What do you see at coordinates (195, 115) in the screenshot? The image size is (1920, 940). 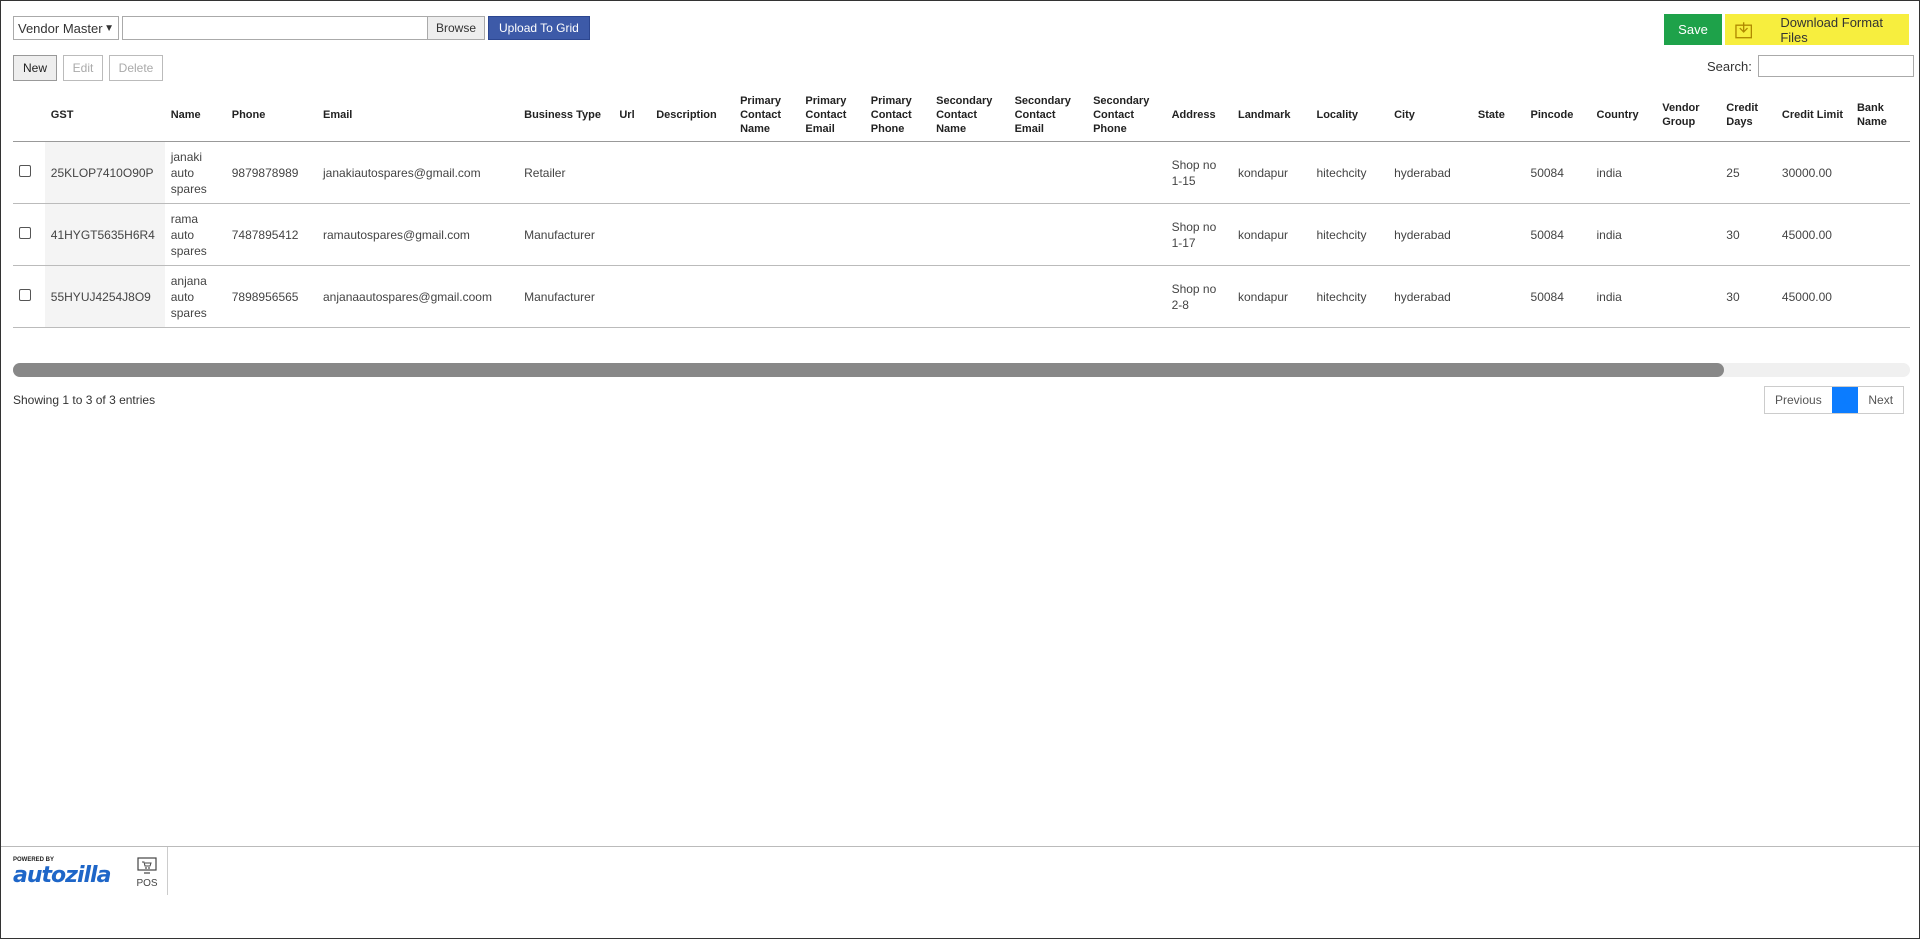 I see `column-header: Name` at bounding box center [195, 115].